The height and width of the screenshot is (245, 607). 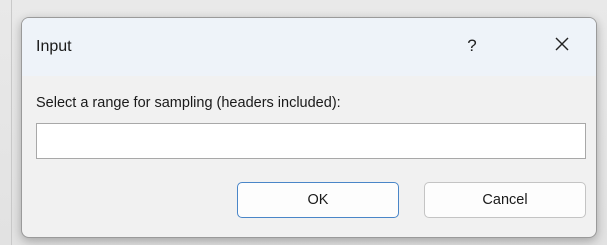 I want to click on cancel-button: Cancel, so click(x=505, y=200).